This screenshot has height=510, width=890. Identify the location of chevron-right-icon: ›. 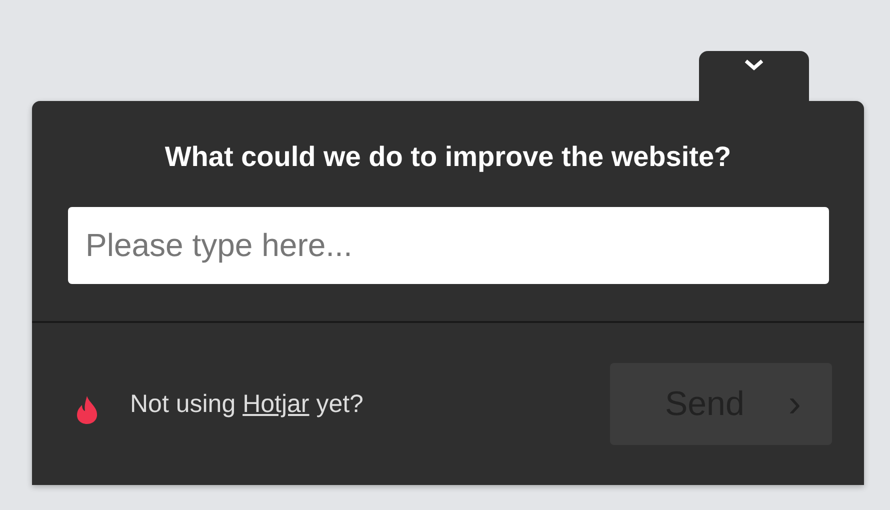
(795, 404).